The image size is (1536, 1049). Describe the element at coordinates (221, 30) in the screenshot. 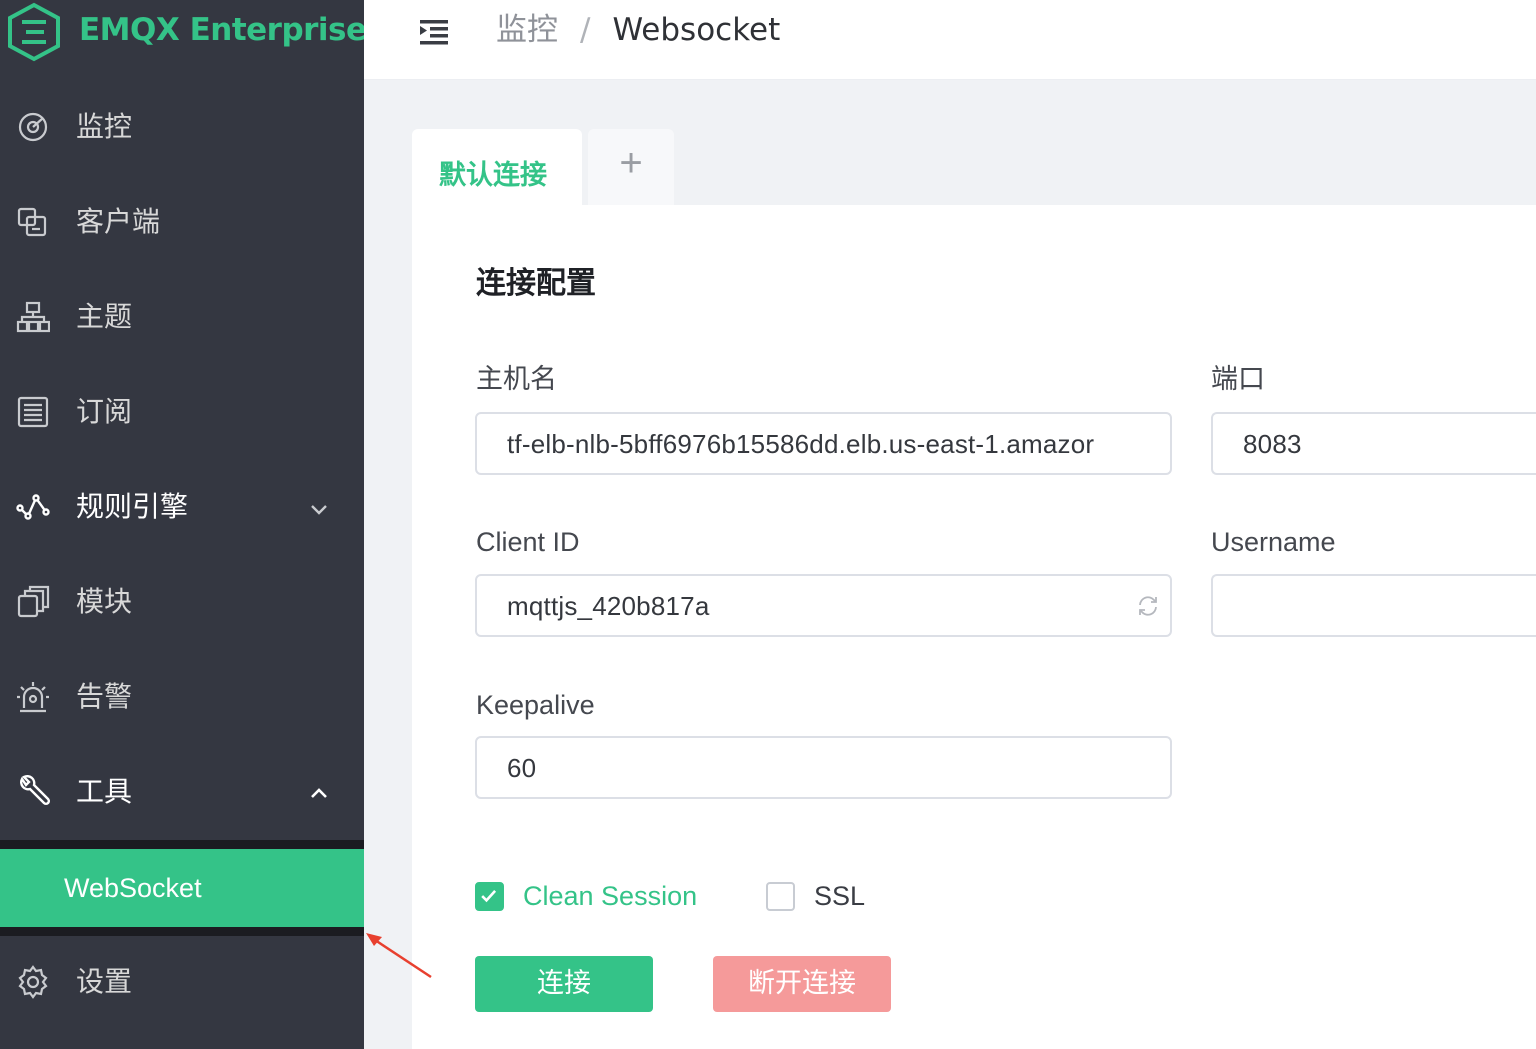

I see `brand-name: EMQX Enterprise` at that location.